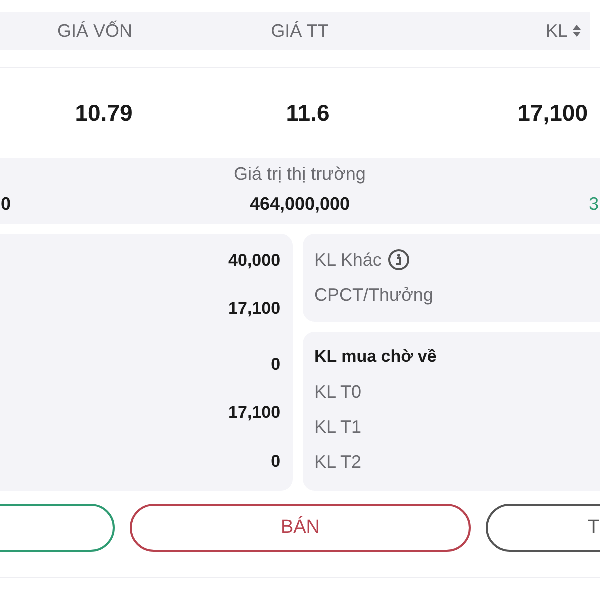 This screenshot has height=600, width=600. What do you see at coordinates (104, 113) in the screenshot?
I see `table-cell-text: 10.79` at bounding box center [104, 113].